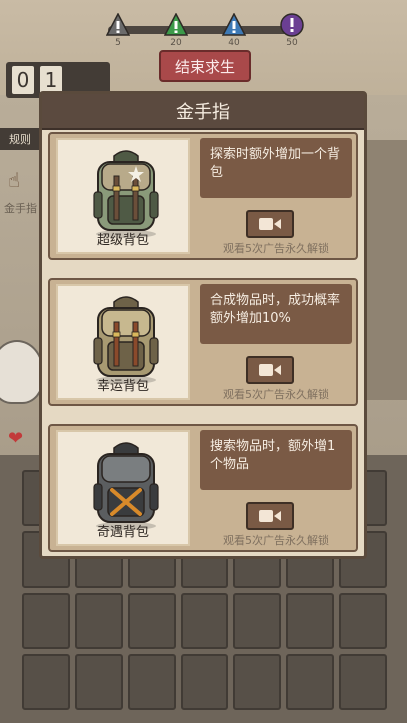  I want to click on background-wall, so click(387, 270).